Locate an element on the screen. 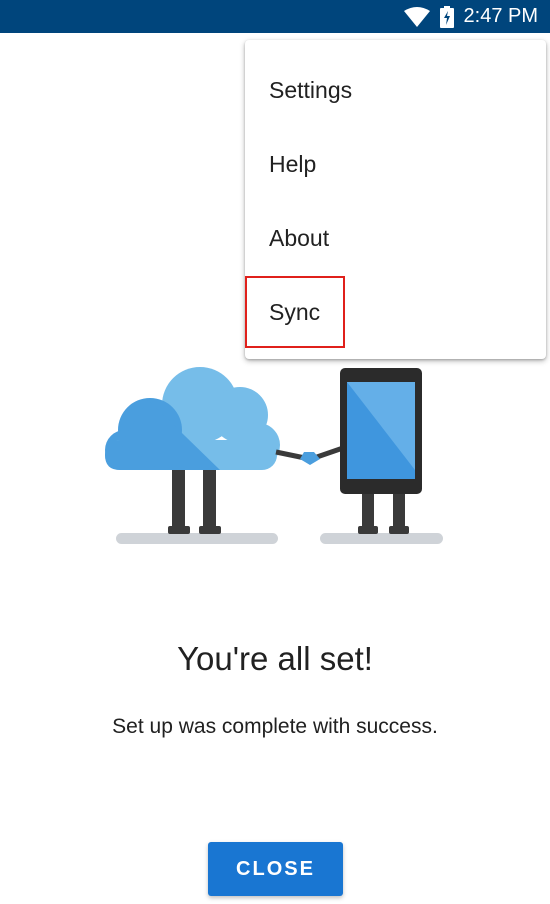 The height and width of the screenshot is (904, 550). battery-charging-icon is located at coordinates (446, 16).